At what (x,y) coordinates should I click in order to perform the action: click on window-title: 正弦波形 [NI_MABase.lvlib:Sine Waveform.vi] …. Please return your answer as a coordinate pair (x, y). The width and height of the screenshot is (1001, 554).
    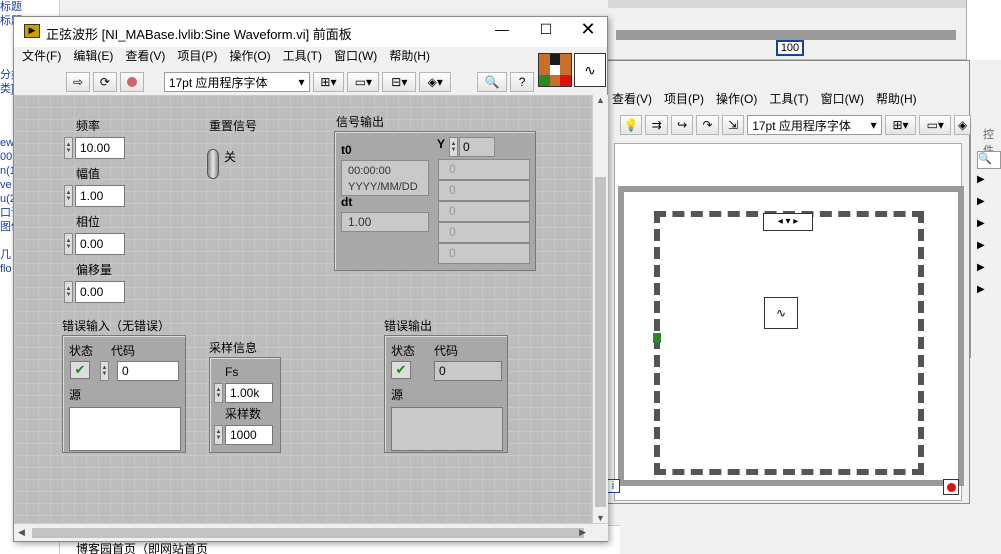
    Looking at the image, I should click on (199, 34).